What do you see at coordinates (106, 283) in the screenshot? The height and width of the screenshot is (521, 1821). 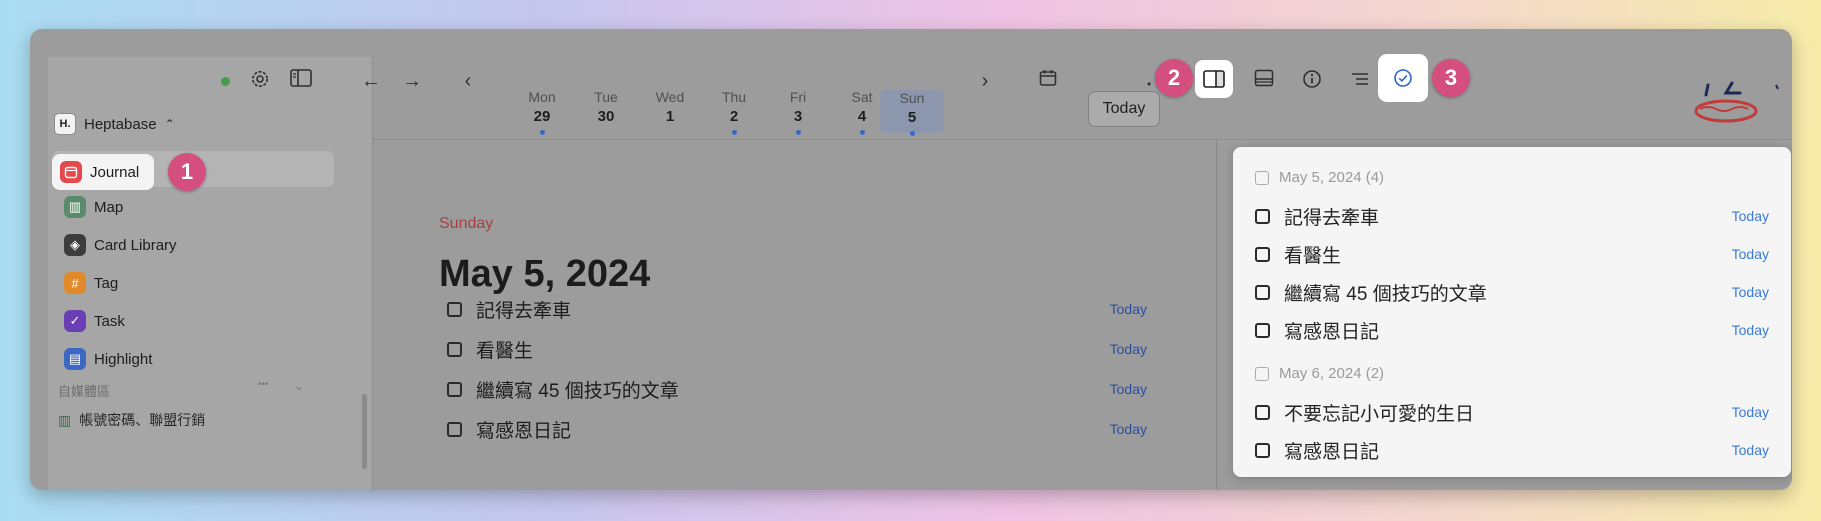 I see `sidebar-item-label: Tag` at bounding box center [106, 283].